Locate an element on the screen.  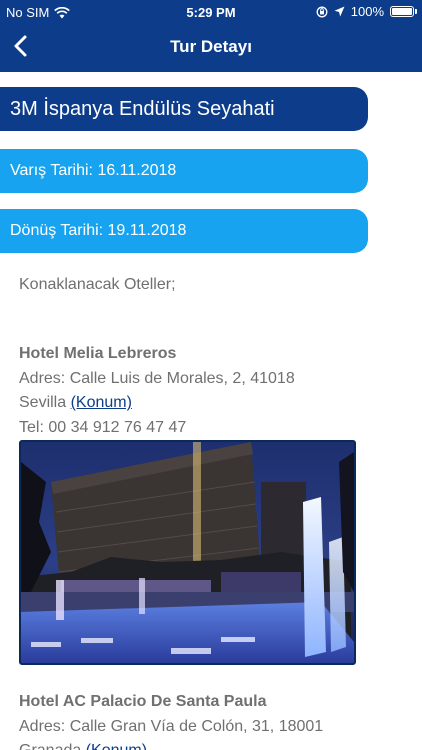
location-arrow-icon is located at coordinates (339, 11).